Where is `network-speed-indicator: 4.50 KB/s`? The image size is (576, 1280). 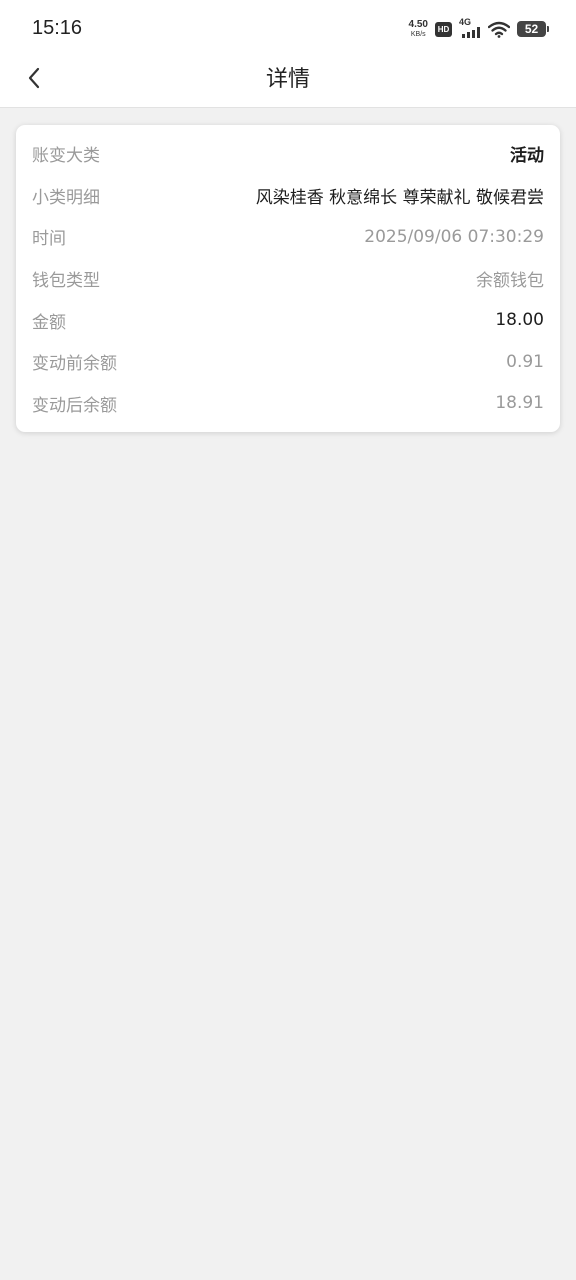 network-speed-indicator: 4.50 KB/s is located at coordinates (418, 29).